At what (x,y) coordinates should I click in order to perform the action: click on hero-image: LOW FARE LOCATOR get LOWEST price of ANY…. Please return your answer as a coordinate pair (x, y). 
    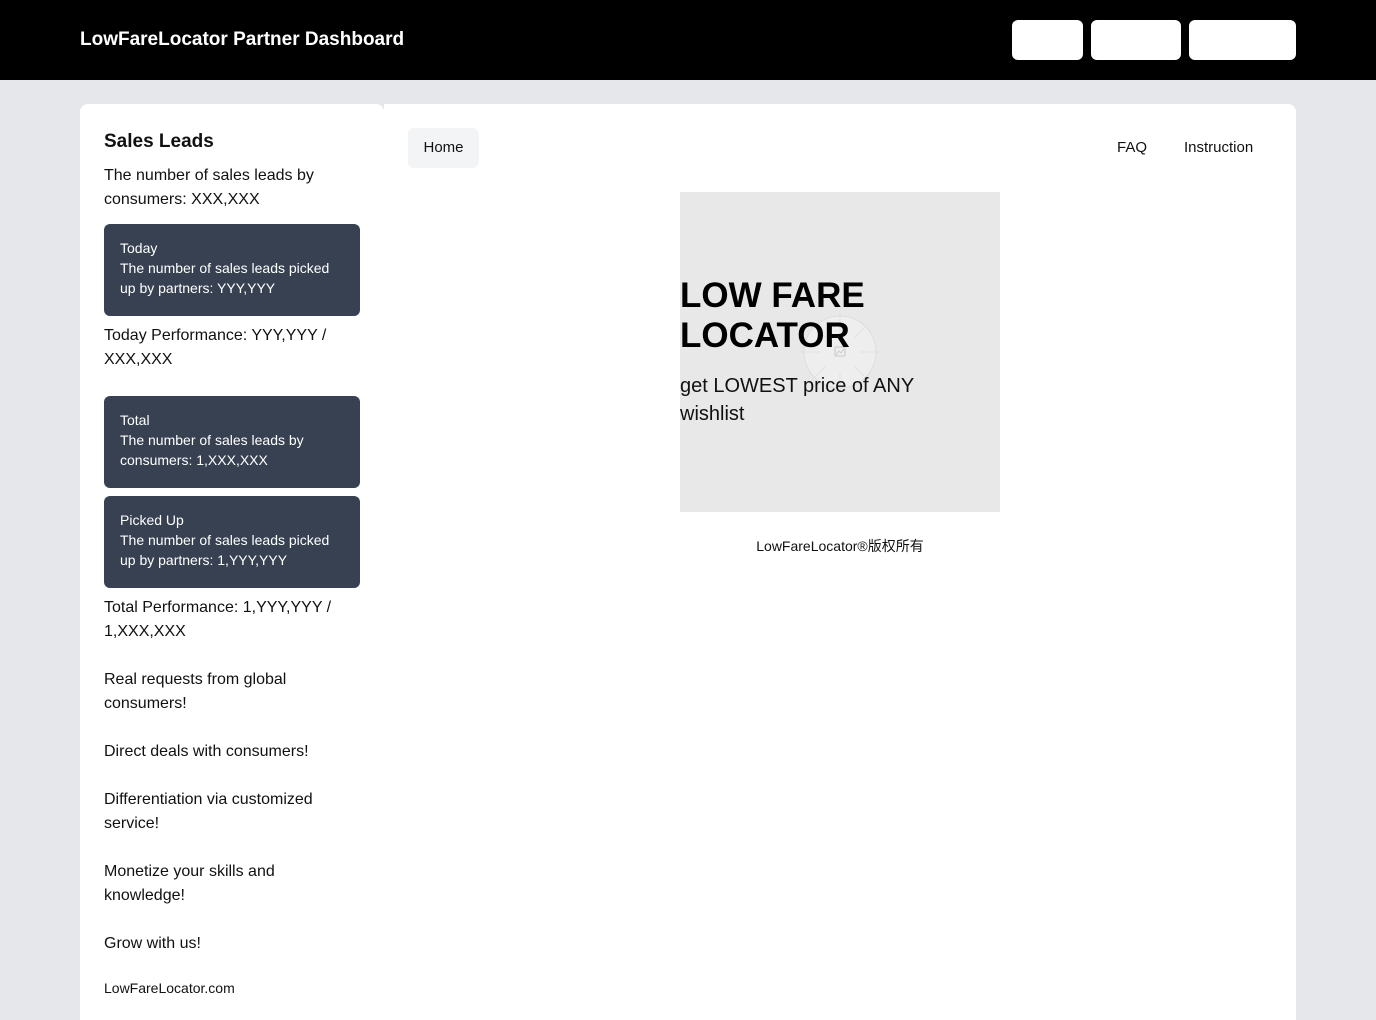
    Looking at the image, I should click on (840, 352).